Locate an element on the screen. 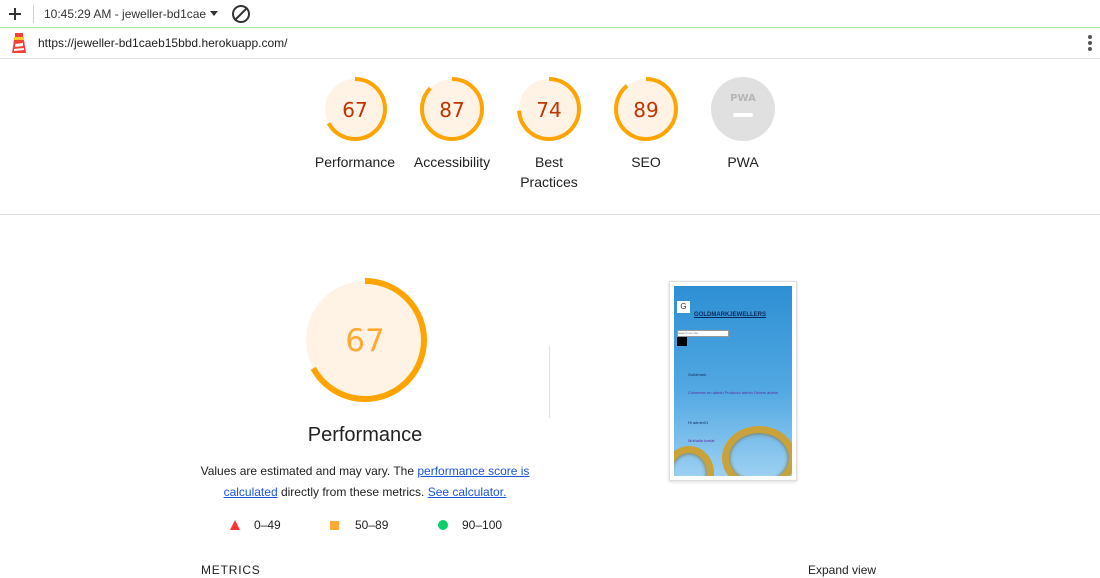 Image resolution: width=1100 pixels, height=578 pixels. ring-image-small is located at coordinates (694, 461).